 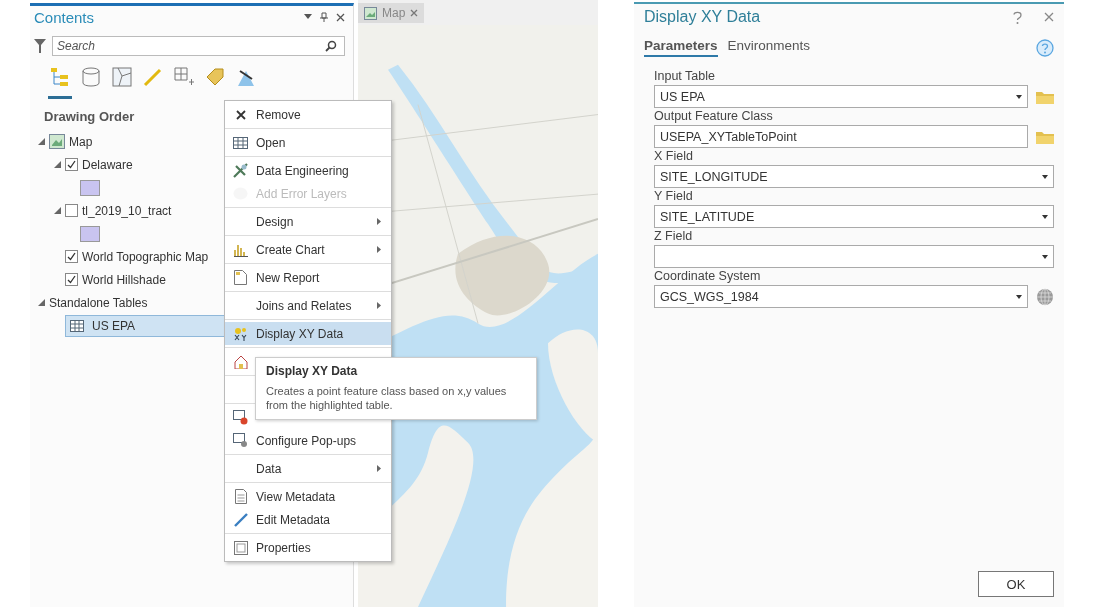 I want to click on tooltip-text: Creates a point feature class based on x,y values from the highlighted table., so click(x=387, y=398).